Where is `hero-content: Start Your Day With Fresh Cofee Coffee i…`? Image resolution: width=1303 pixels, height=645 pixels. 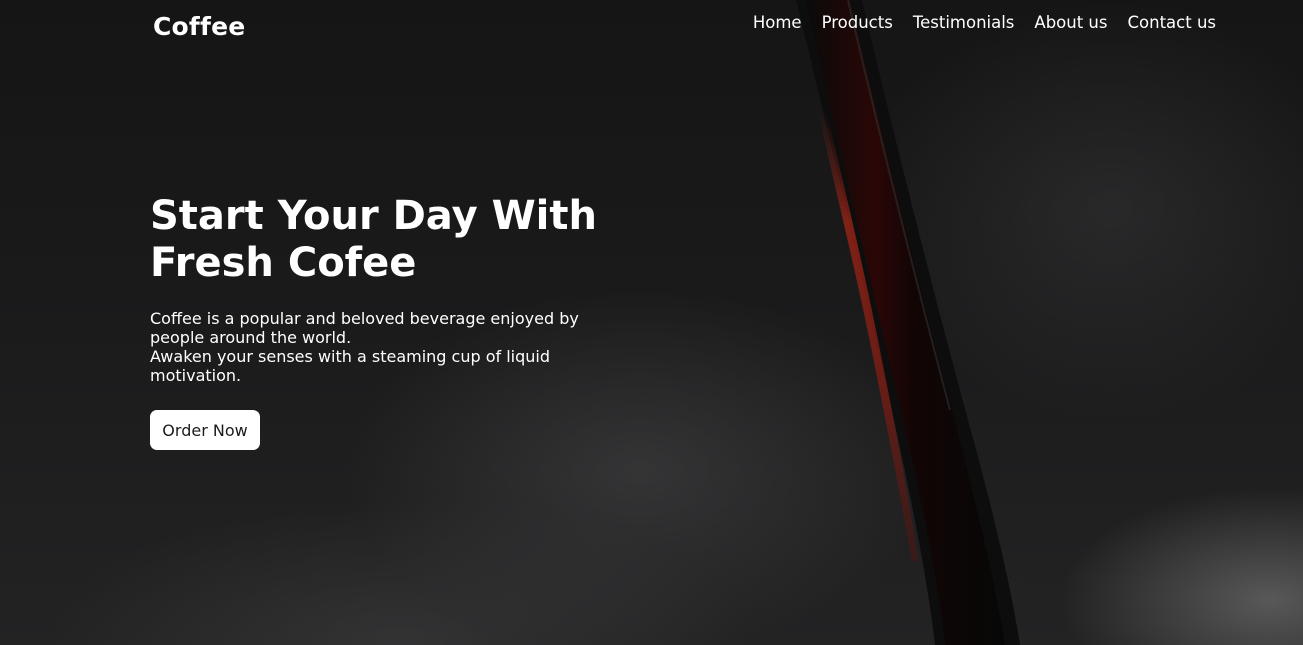 hero-content: Start Your Day With Fresh Cofee Coffee i… is located at coordinates (395, 321).